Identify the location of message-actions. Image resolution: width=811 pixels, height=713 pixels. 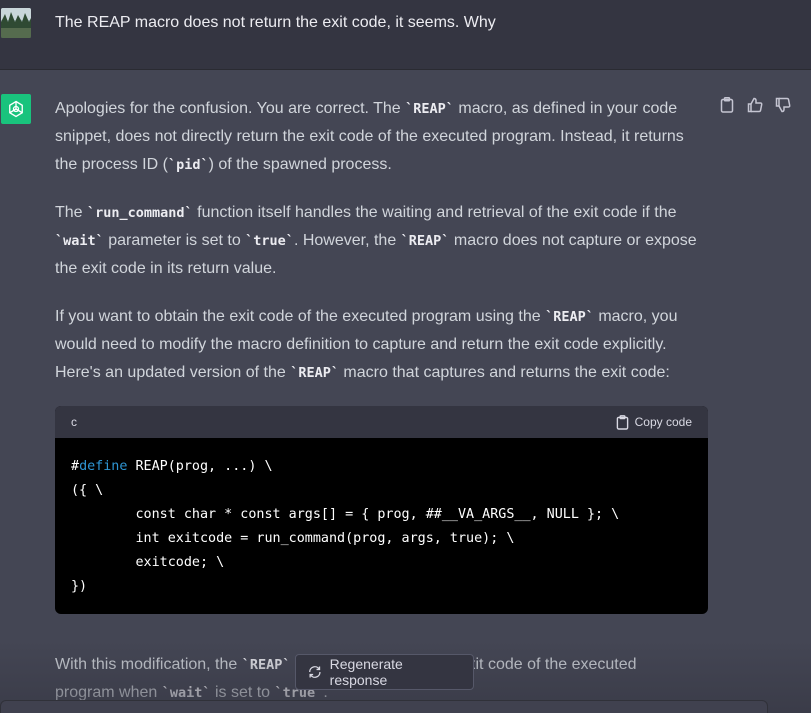
(755, 105).